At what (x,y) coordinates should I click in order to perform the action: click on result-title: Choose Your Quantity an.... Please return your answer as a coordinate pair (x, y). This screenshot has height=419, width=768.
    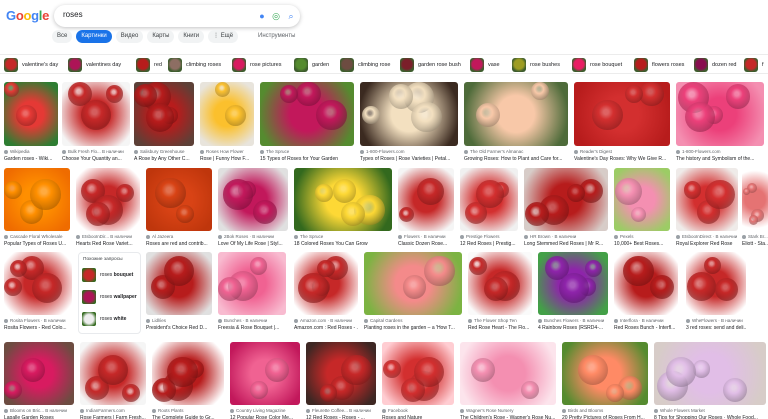
    Looking at the image, I should click on (96, 159).